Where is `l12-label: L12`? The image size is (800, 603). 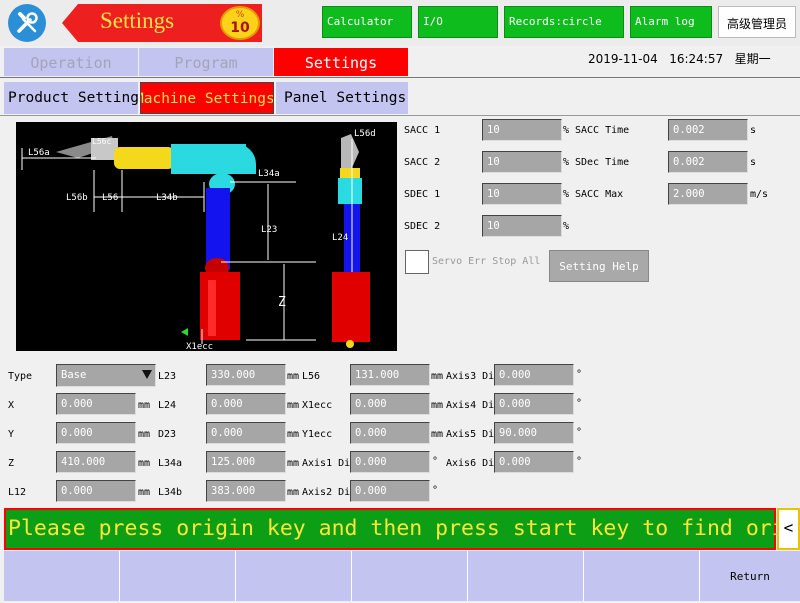 l12-label: L12 is located at coordinates (17, 492).